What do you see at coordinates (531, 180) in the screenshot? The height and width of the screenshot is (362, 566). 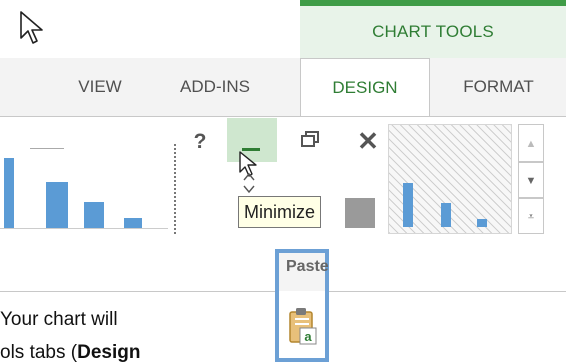 I see `gallery-scroll-down-button: ▼` at bounding box center [531, 180].